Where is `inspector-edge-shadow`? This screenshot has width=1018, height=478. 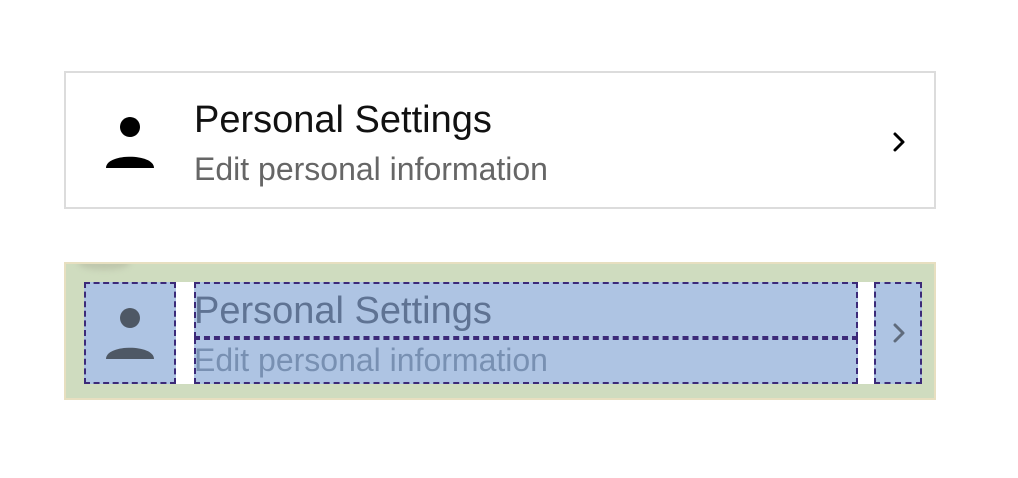 inspector-edge-shadow is located at coordinates (104, 267).